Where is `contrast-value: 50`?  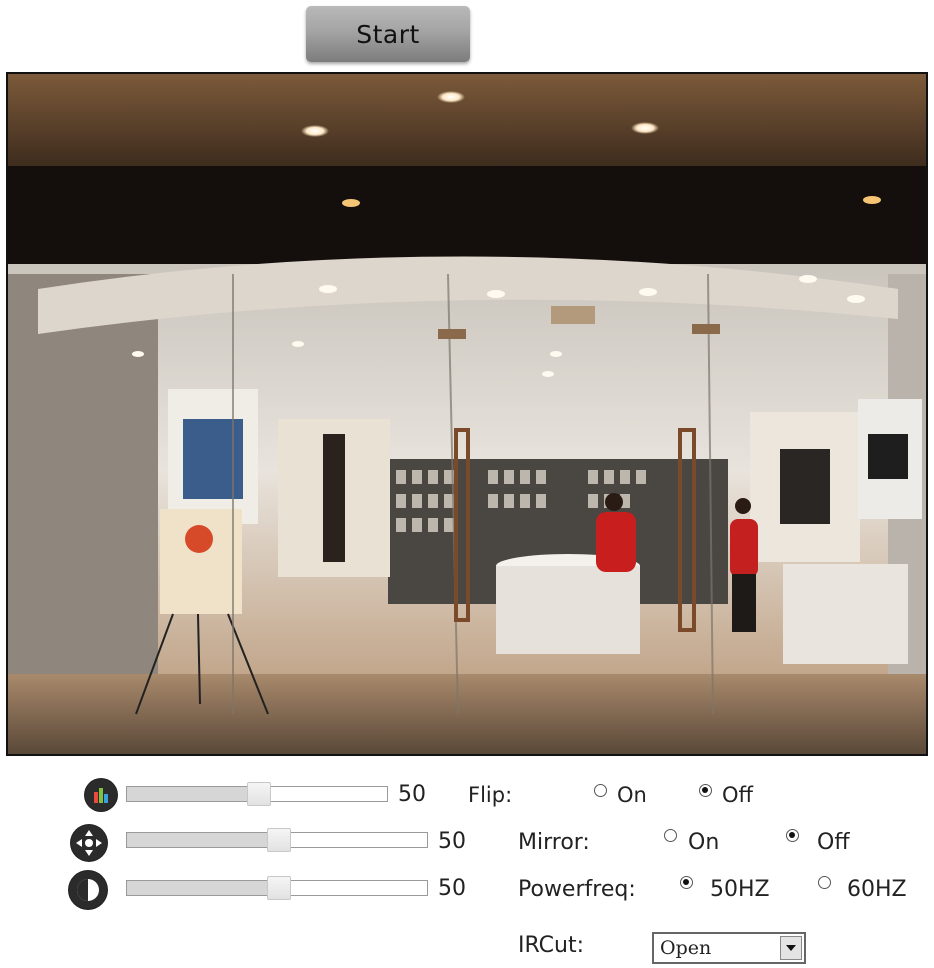
contrast-value: 50 is located at coordinates (452, 888).